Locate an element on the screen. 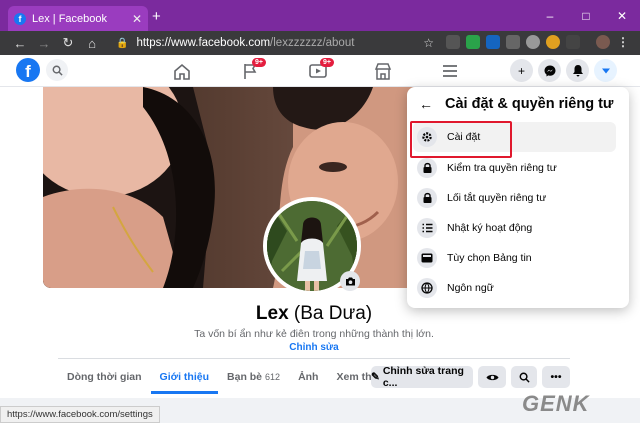 The image size is (640, 423). messenger-icon is located at coordinates (549, 70).